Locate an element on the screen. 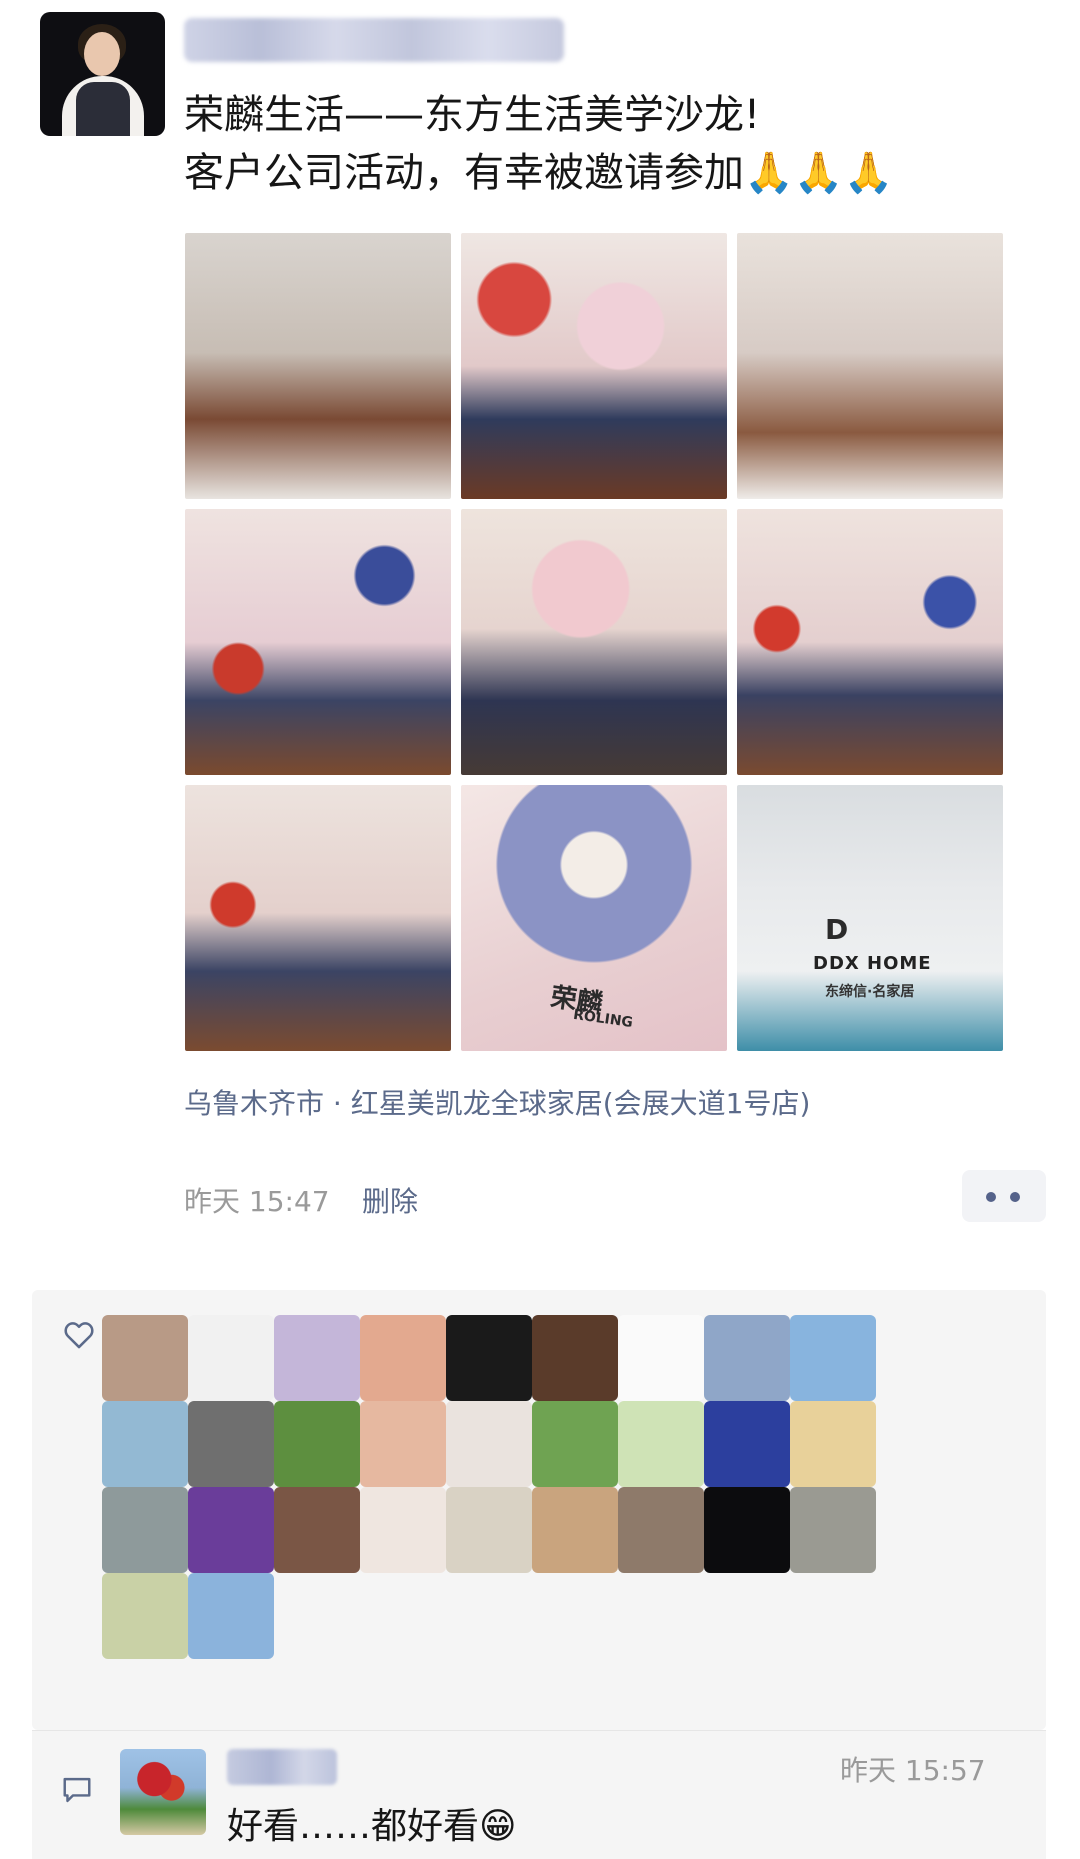 This screenshot has height=1859, width=1080. author-name-blurred is located at coordinates (374, 40).